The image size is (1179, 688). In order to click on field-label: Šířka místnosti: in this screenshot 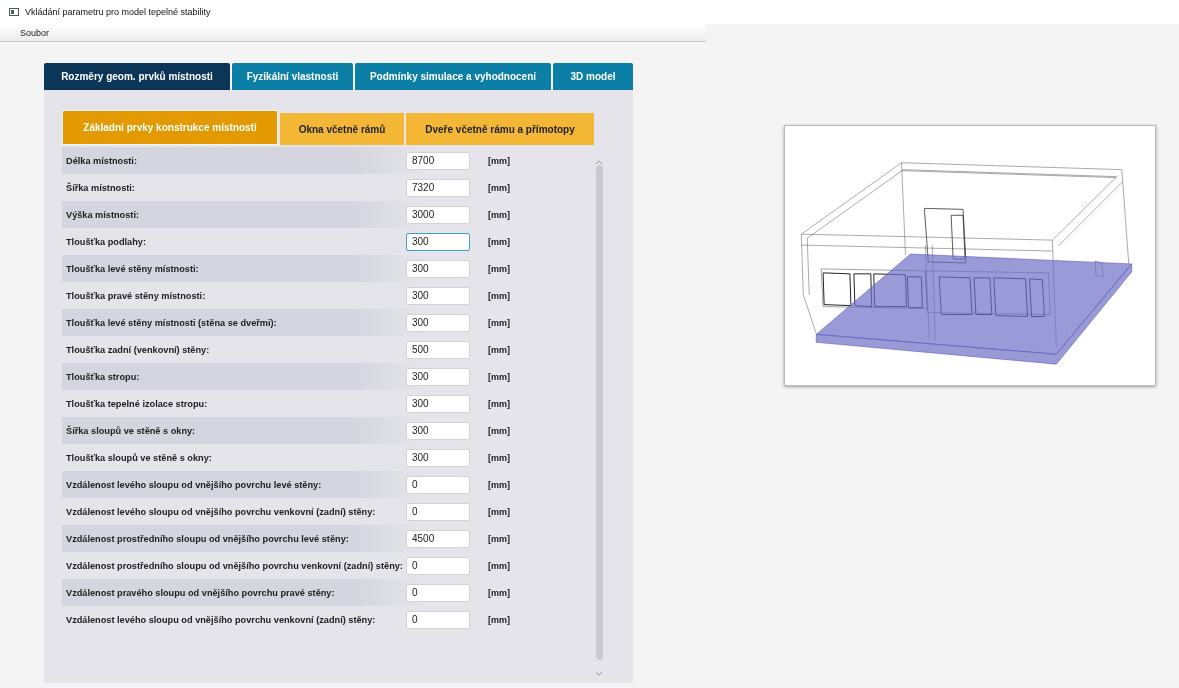, I will do `click(101, 187)`.